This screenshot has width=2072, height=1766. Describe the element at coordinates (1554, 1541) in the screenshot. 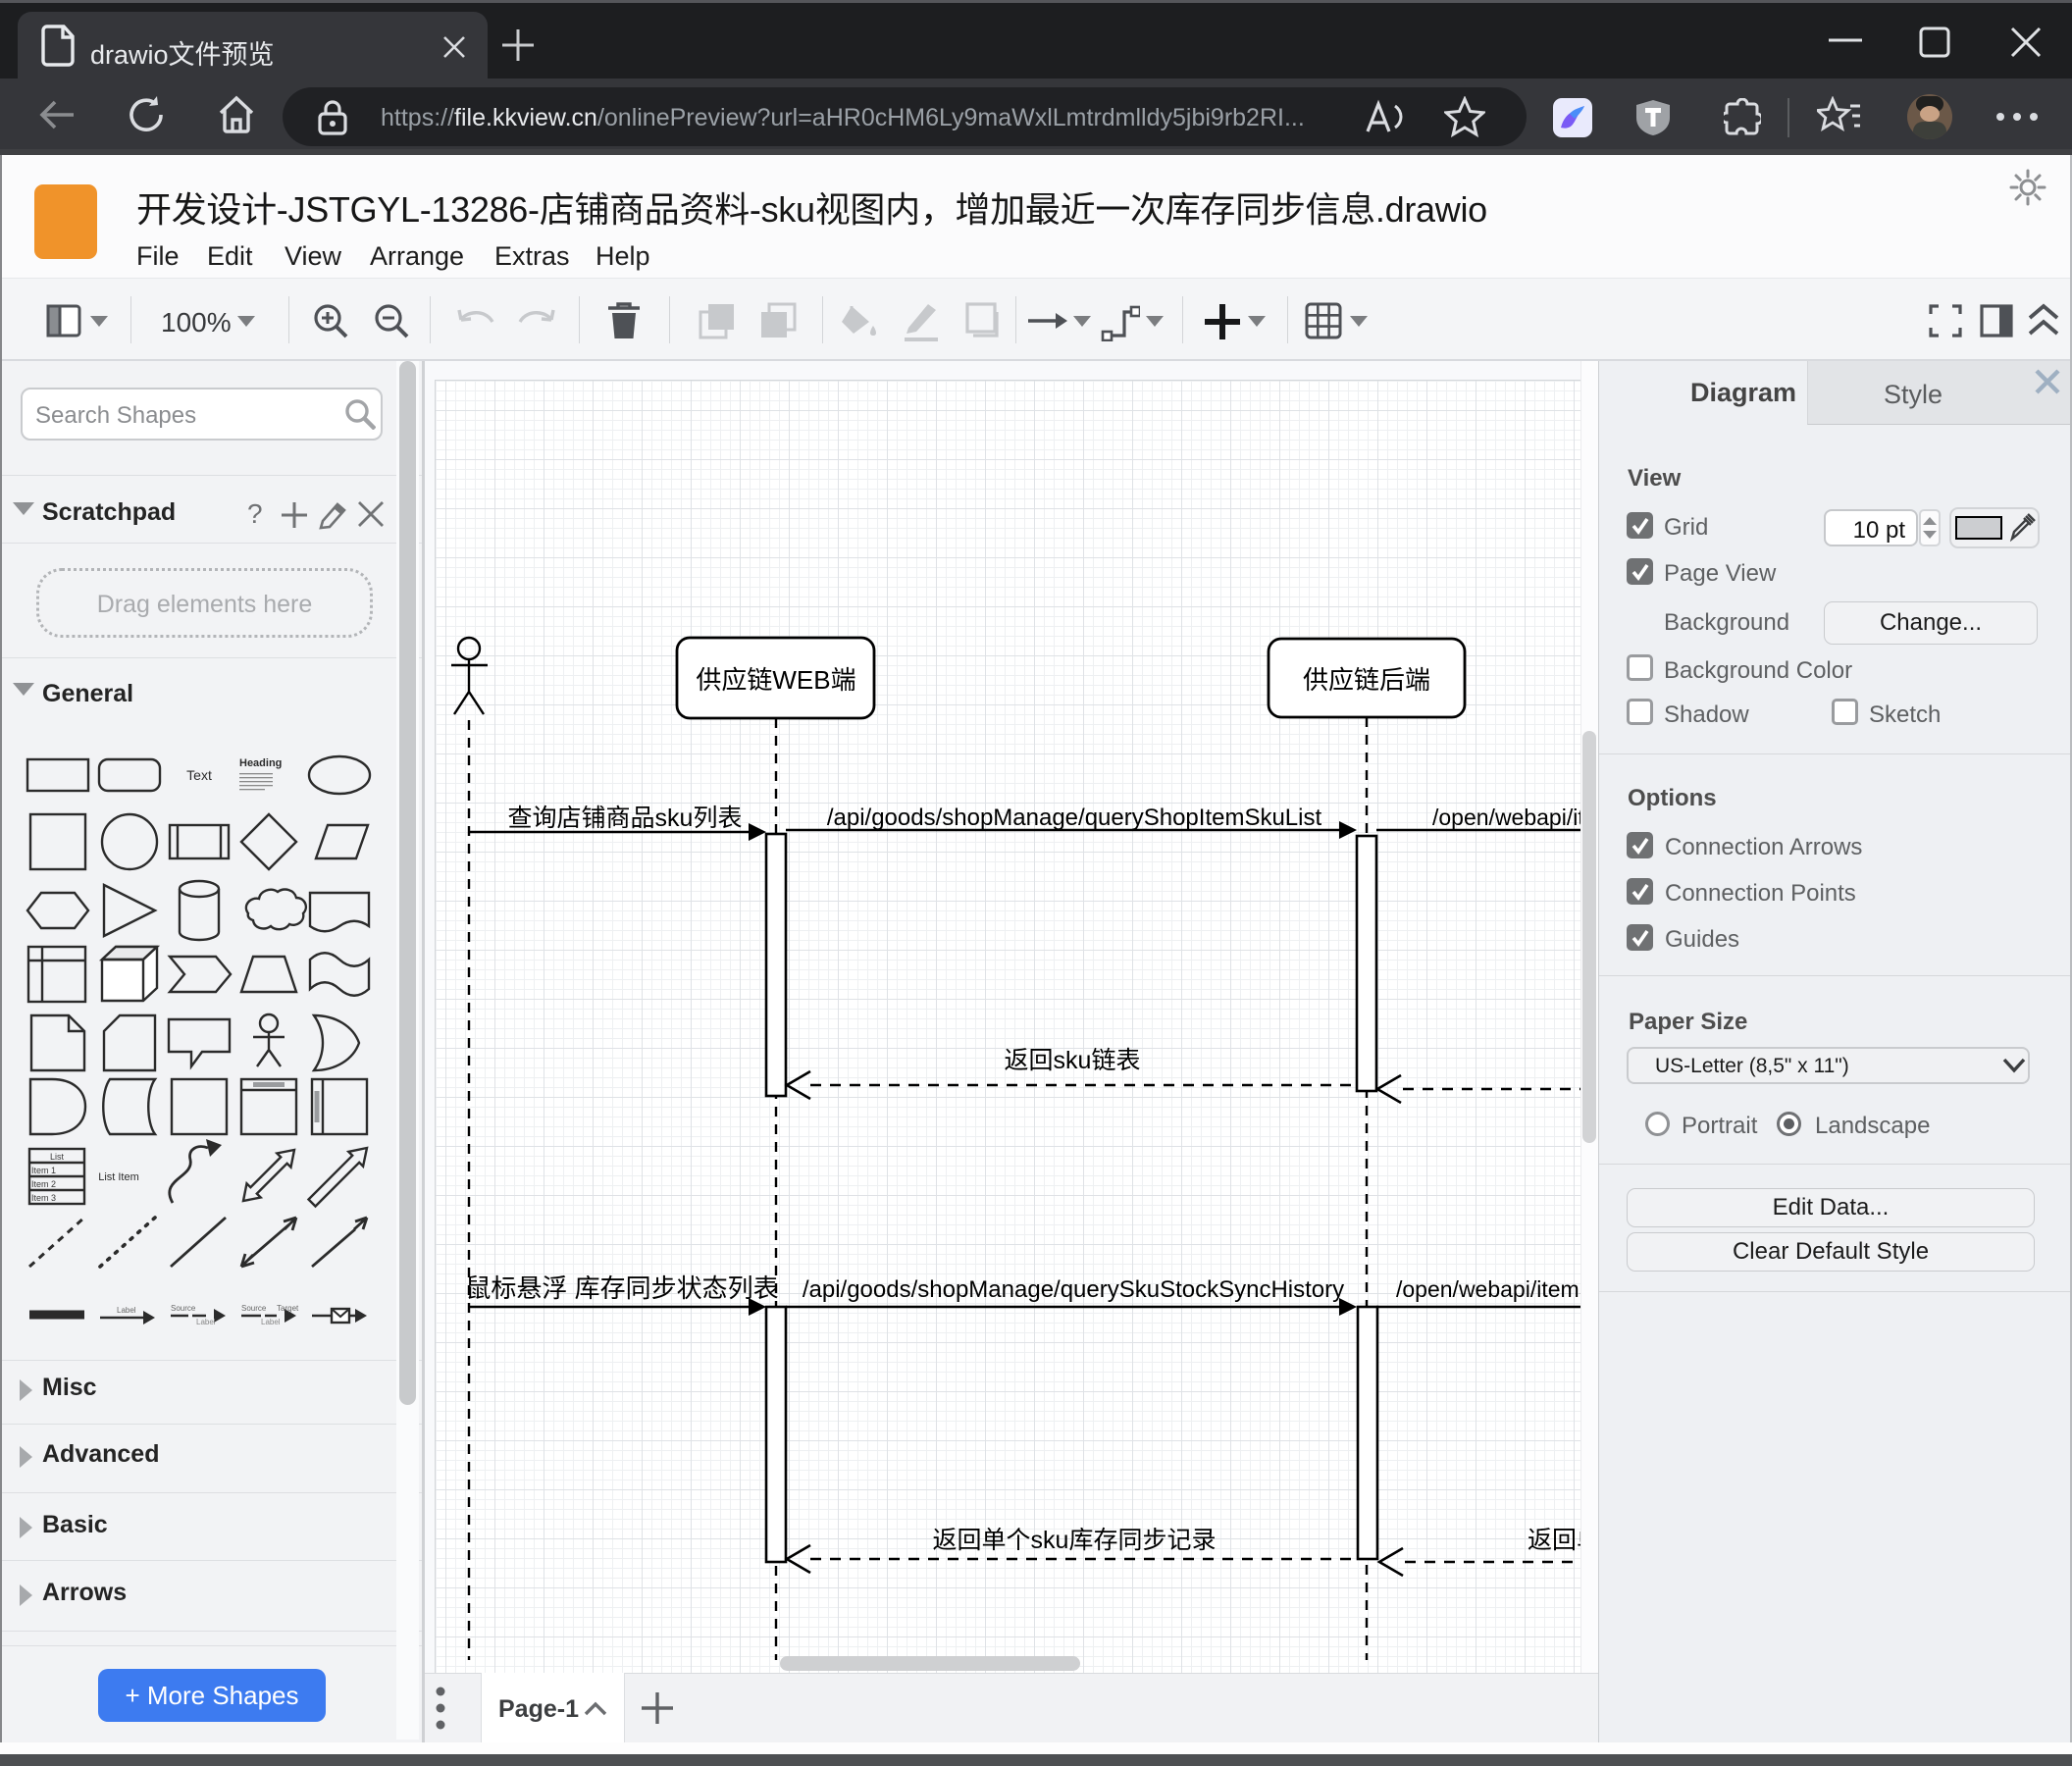

I see `svg-text: 返回单个sku` at that location.